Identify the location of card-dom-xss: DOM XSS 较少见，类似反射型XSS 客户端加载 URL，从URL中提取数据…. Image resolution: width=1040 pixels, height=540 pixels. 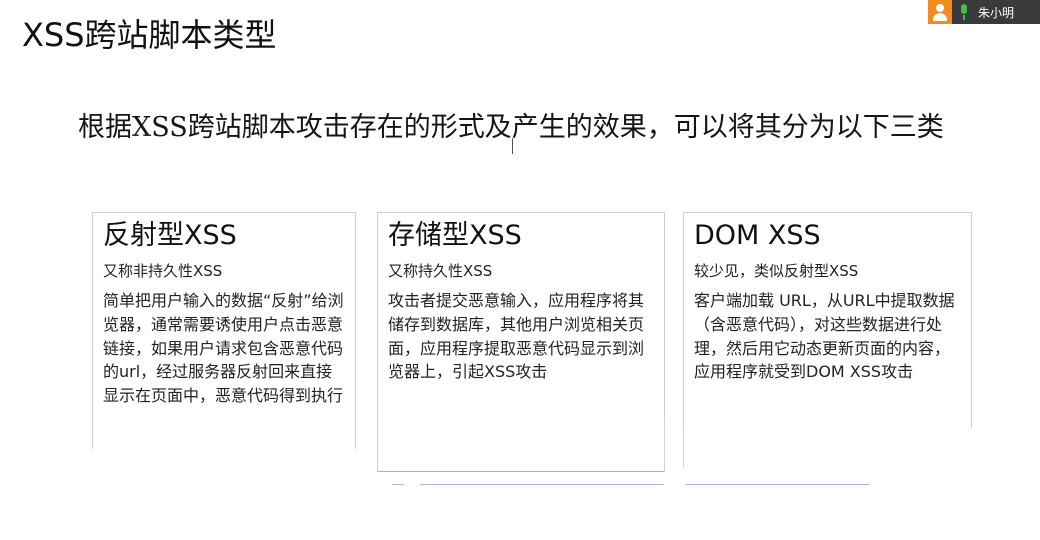
(827, 320).